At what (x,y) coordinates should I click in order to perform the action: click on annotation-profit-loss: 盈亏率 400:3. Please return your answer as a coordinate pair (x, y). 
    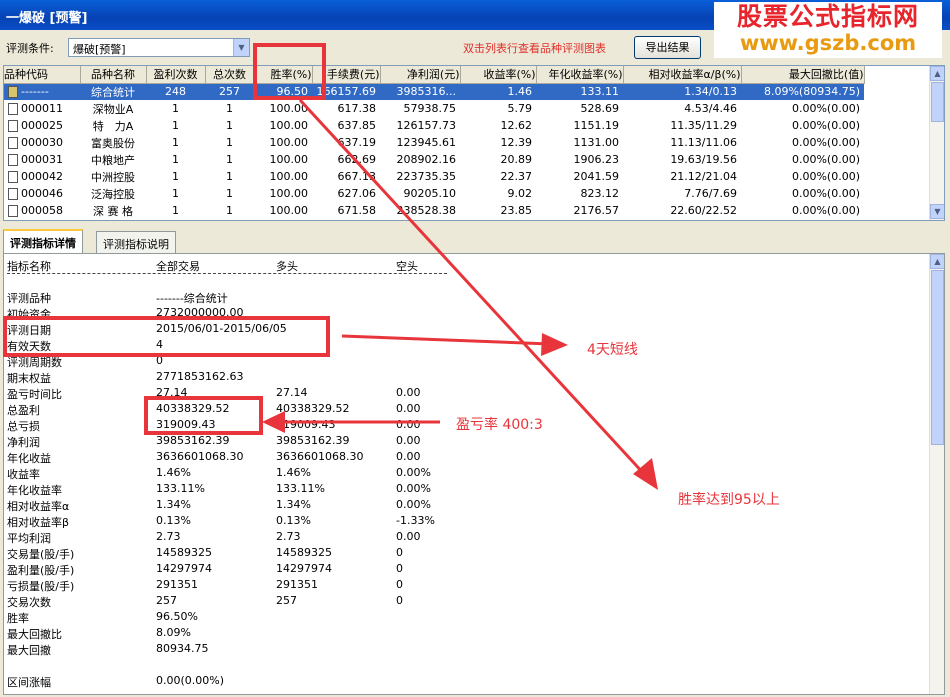
    Looking at the image, I should click on (499, 425).